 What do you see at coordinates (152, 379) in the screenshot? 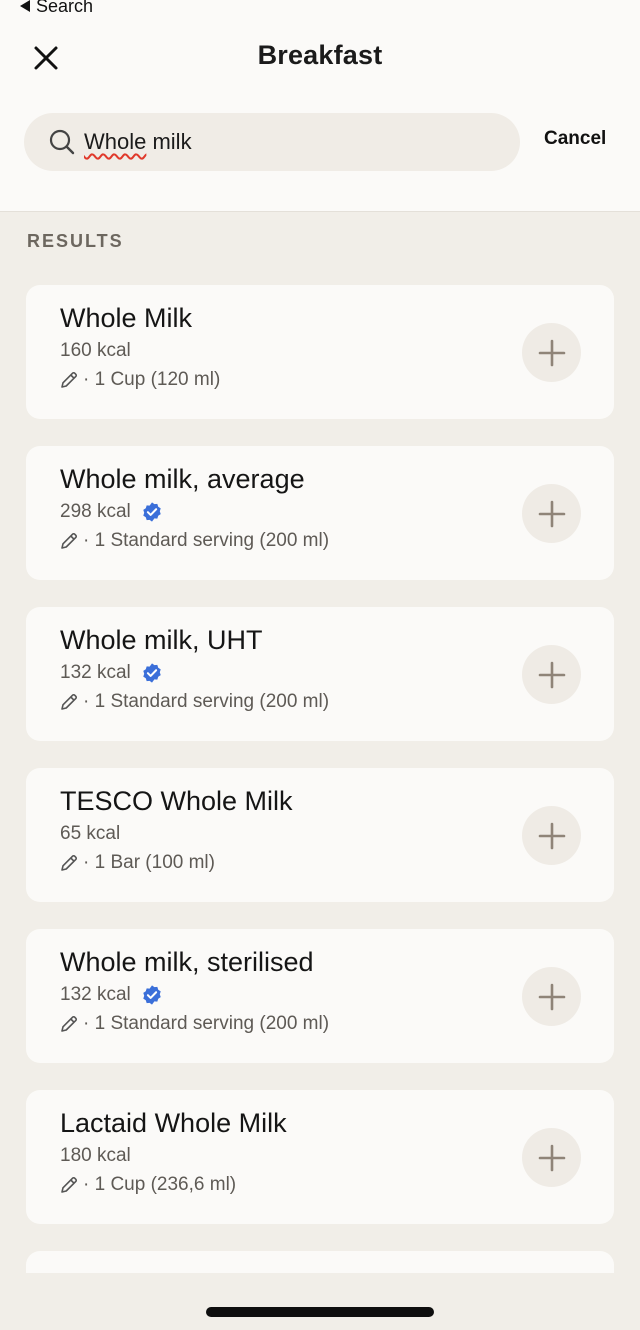
I see `serving-value: · 1 Cup (120 ml)` at bounding box center [152, 379].